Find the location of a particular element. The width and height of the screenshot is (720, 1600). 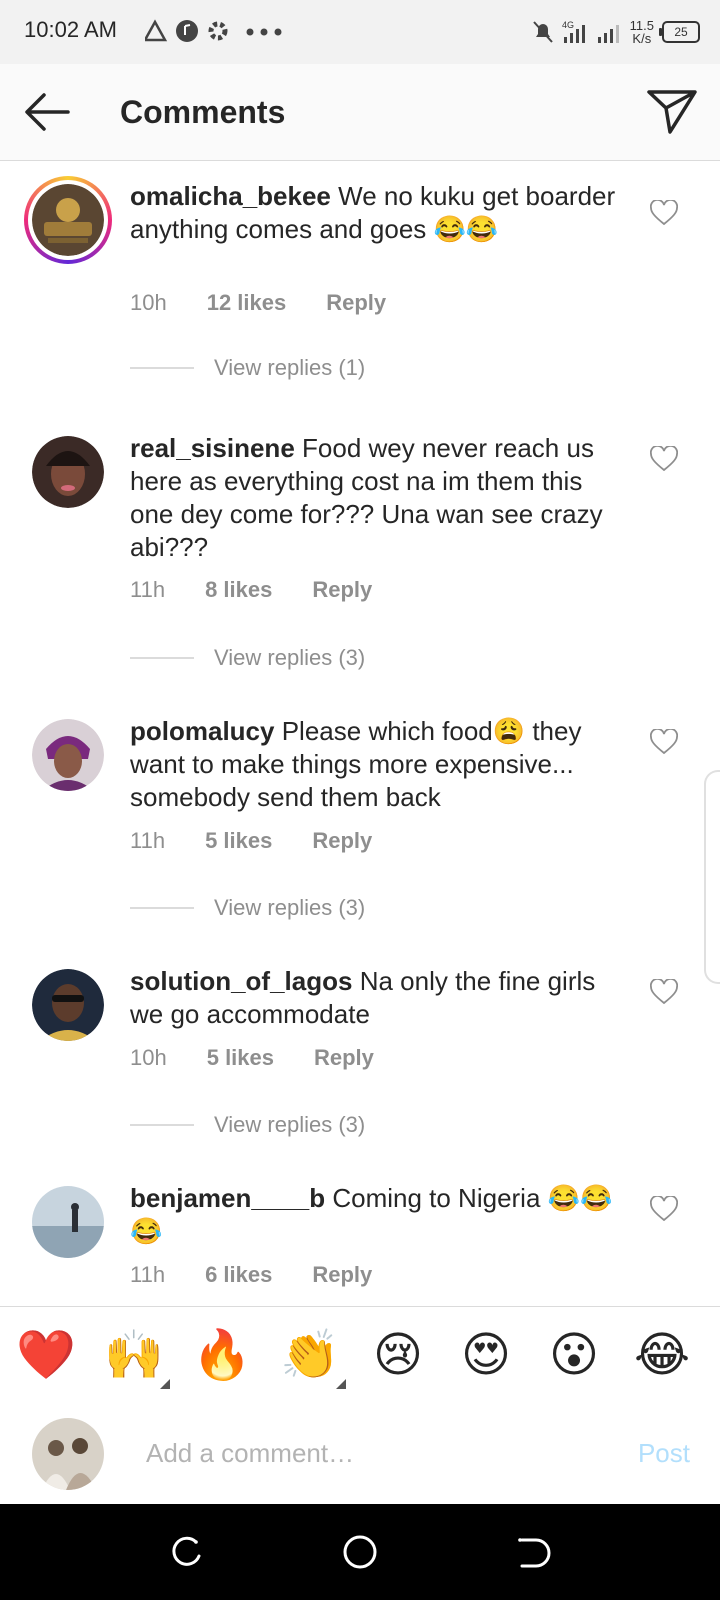

view-replies-button: View replies (1) is located at coordinates (247, 368).